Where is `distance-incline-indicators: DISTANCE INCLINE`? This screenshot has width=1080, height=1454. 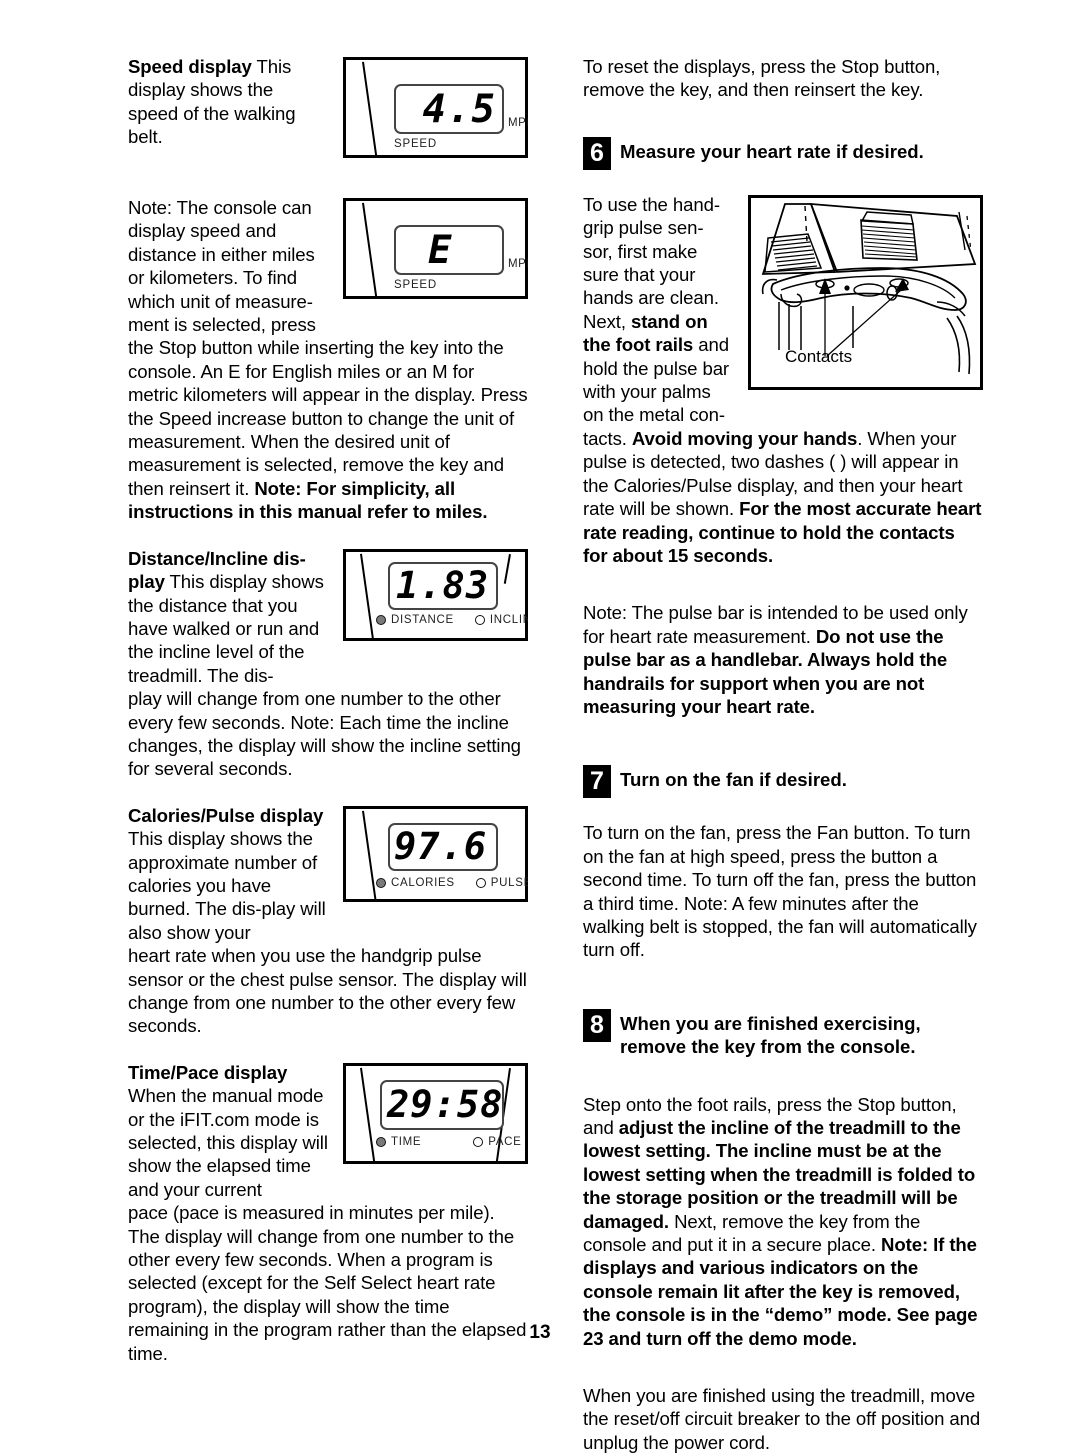
distance-incline-indicators: DISTANCE INCLINE is located at coordinates (452, 620).